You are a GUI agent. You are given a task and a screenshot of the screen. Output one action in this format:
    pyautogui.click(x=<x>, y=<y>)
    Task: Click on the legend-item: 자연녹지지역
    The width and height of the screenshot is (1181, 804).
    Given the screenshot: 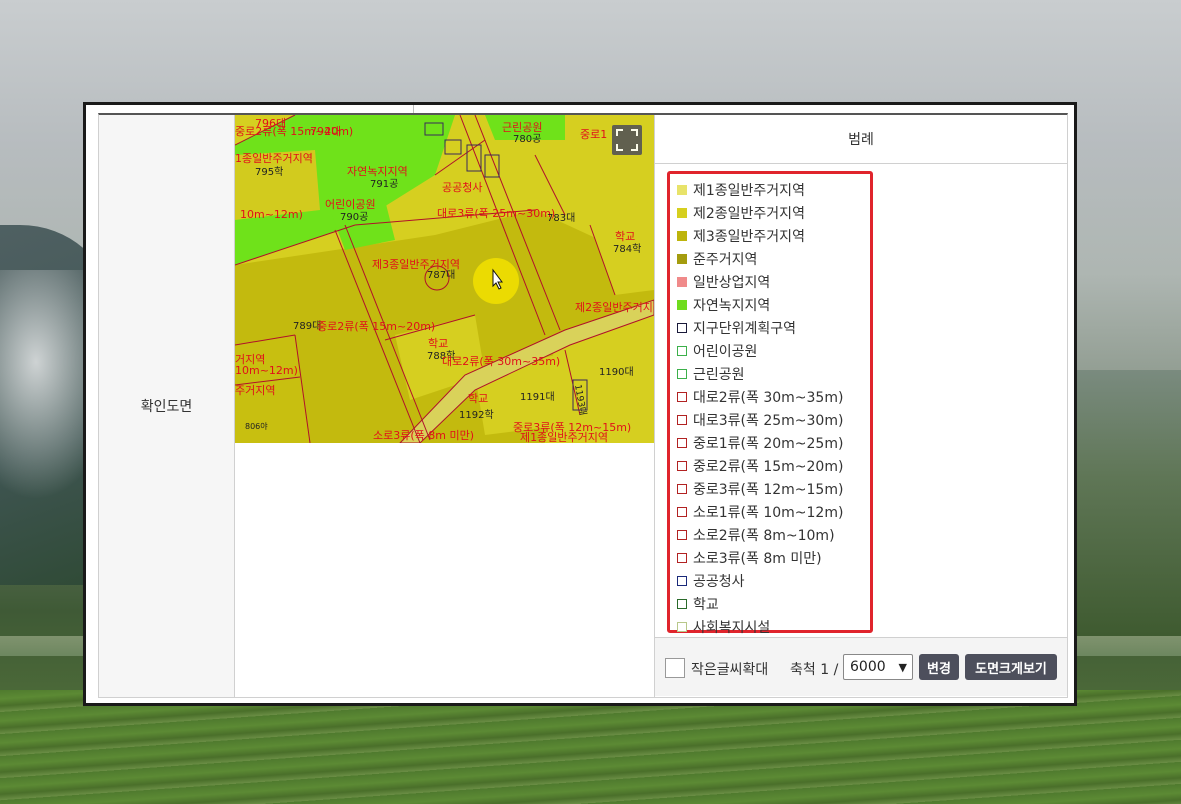 What is the action you would take?
    pyautogui.click(x=770, y=304)
    